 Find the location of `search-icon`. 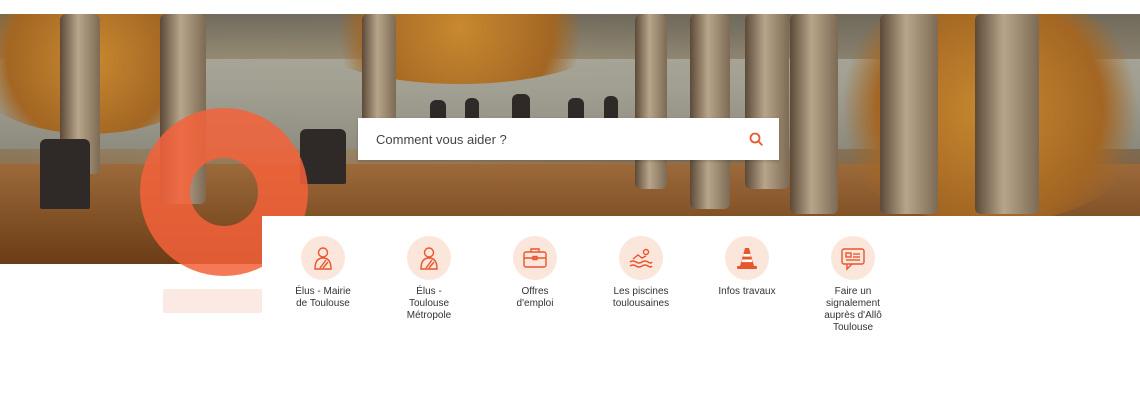

search-icon is located at coordinates (756, 139).